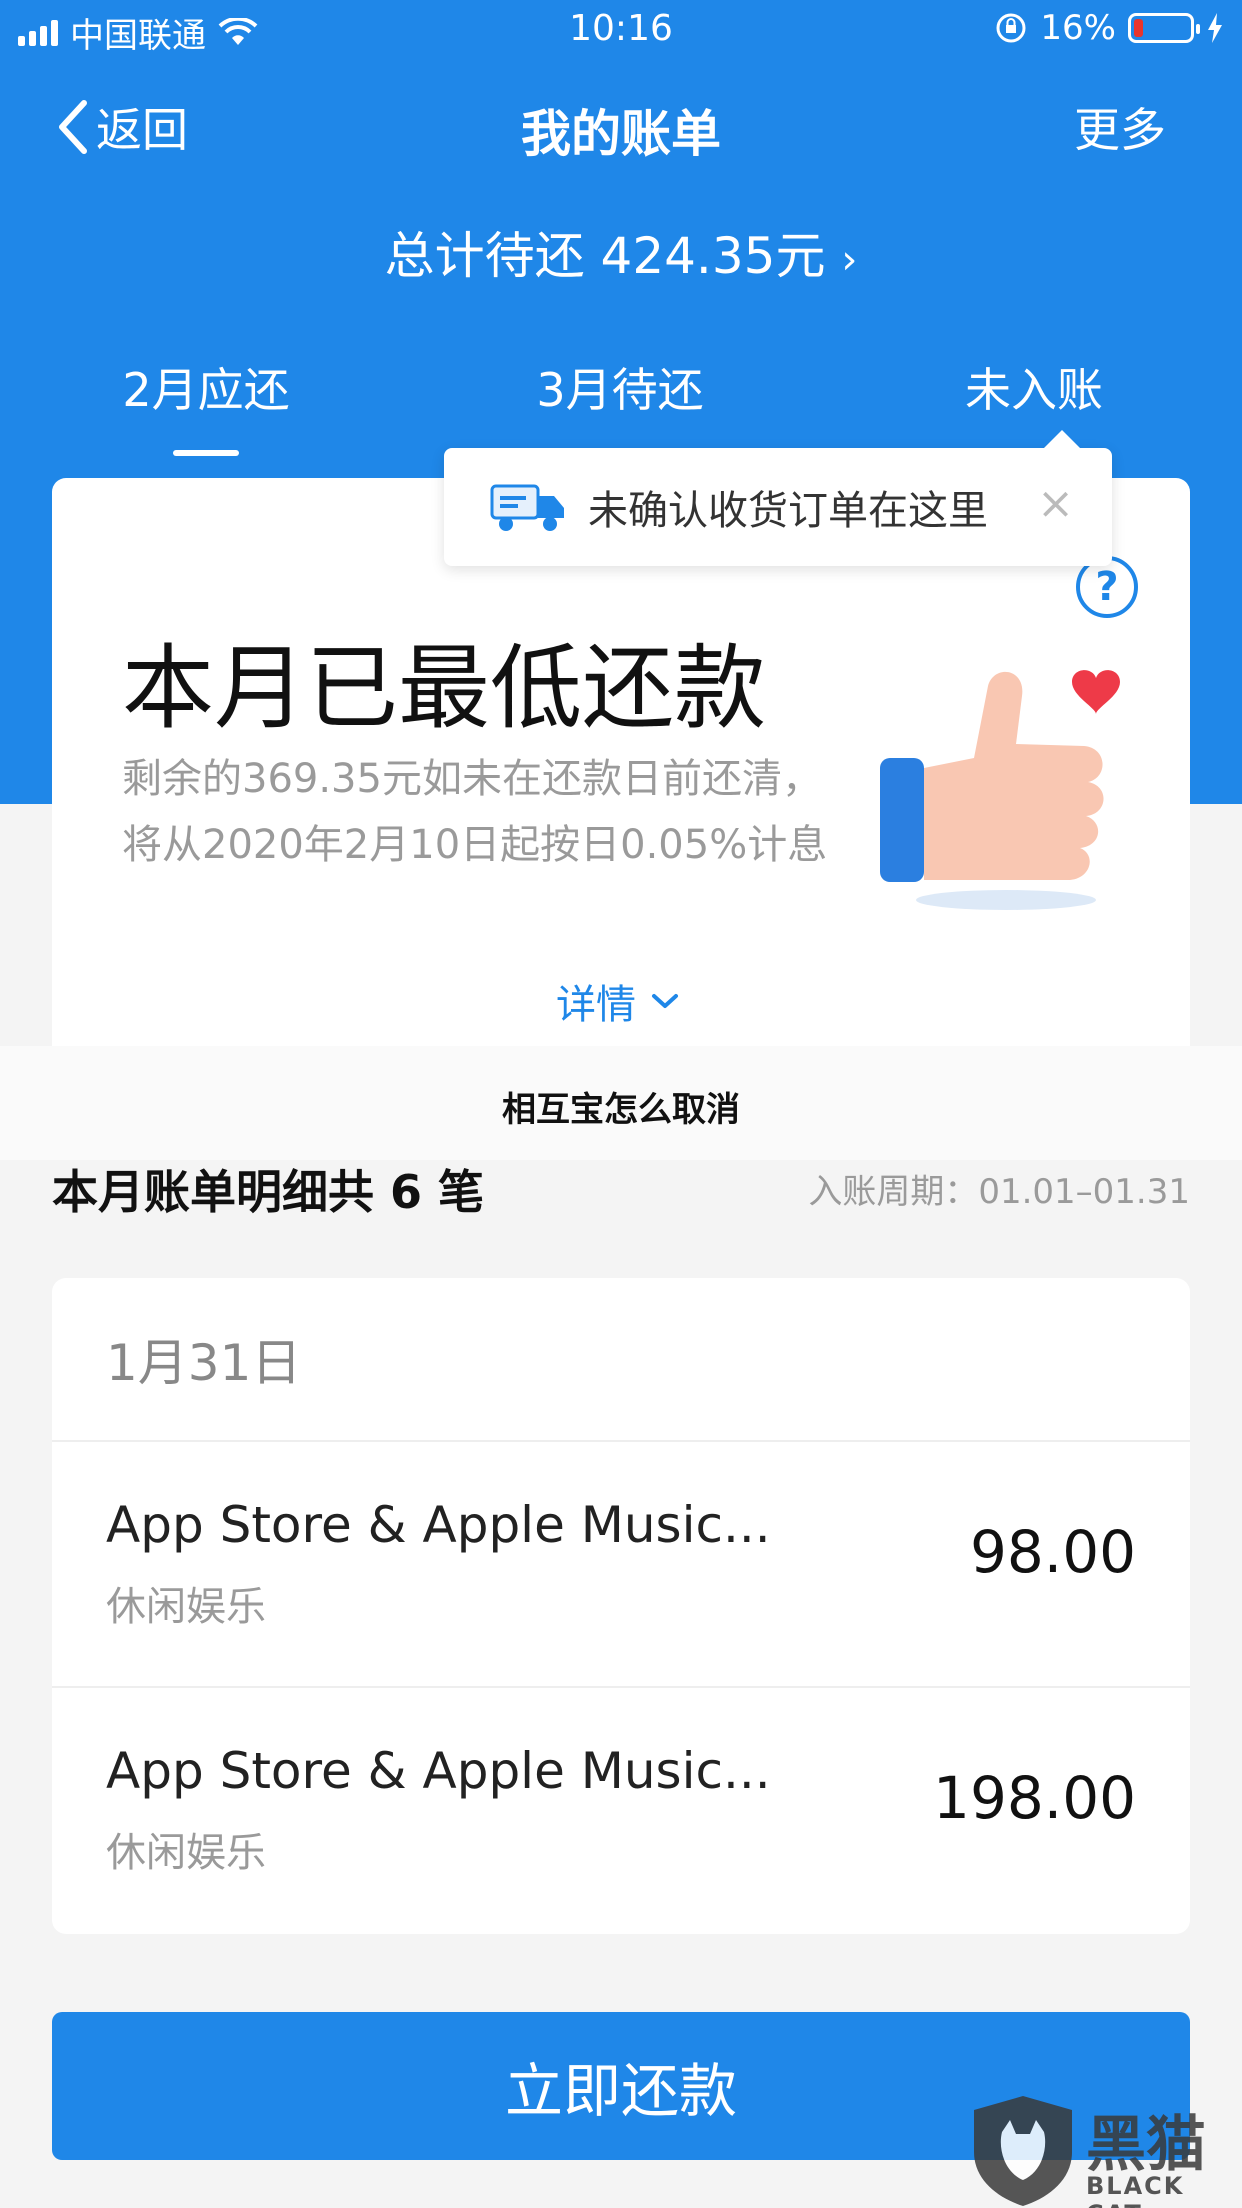 The width and height of the screenshot is (1242, 2208). I want to click on repayment-status-title: 本月已最低还款, so click(444, 688).